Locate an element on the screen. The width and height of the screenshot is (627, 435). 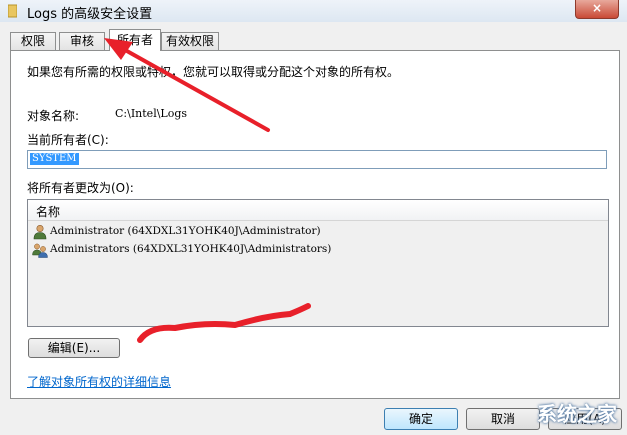
close-icon: × is located at coordinates (597, 8).